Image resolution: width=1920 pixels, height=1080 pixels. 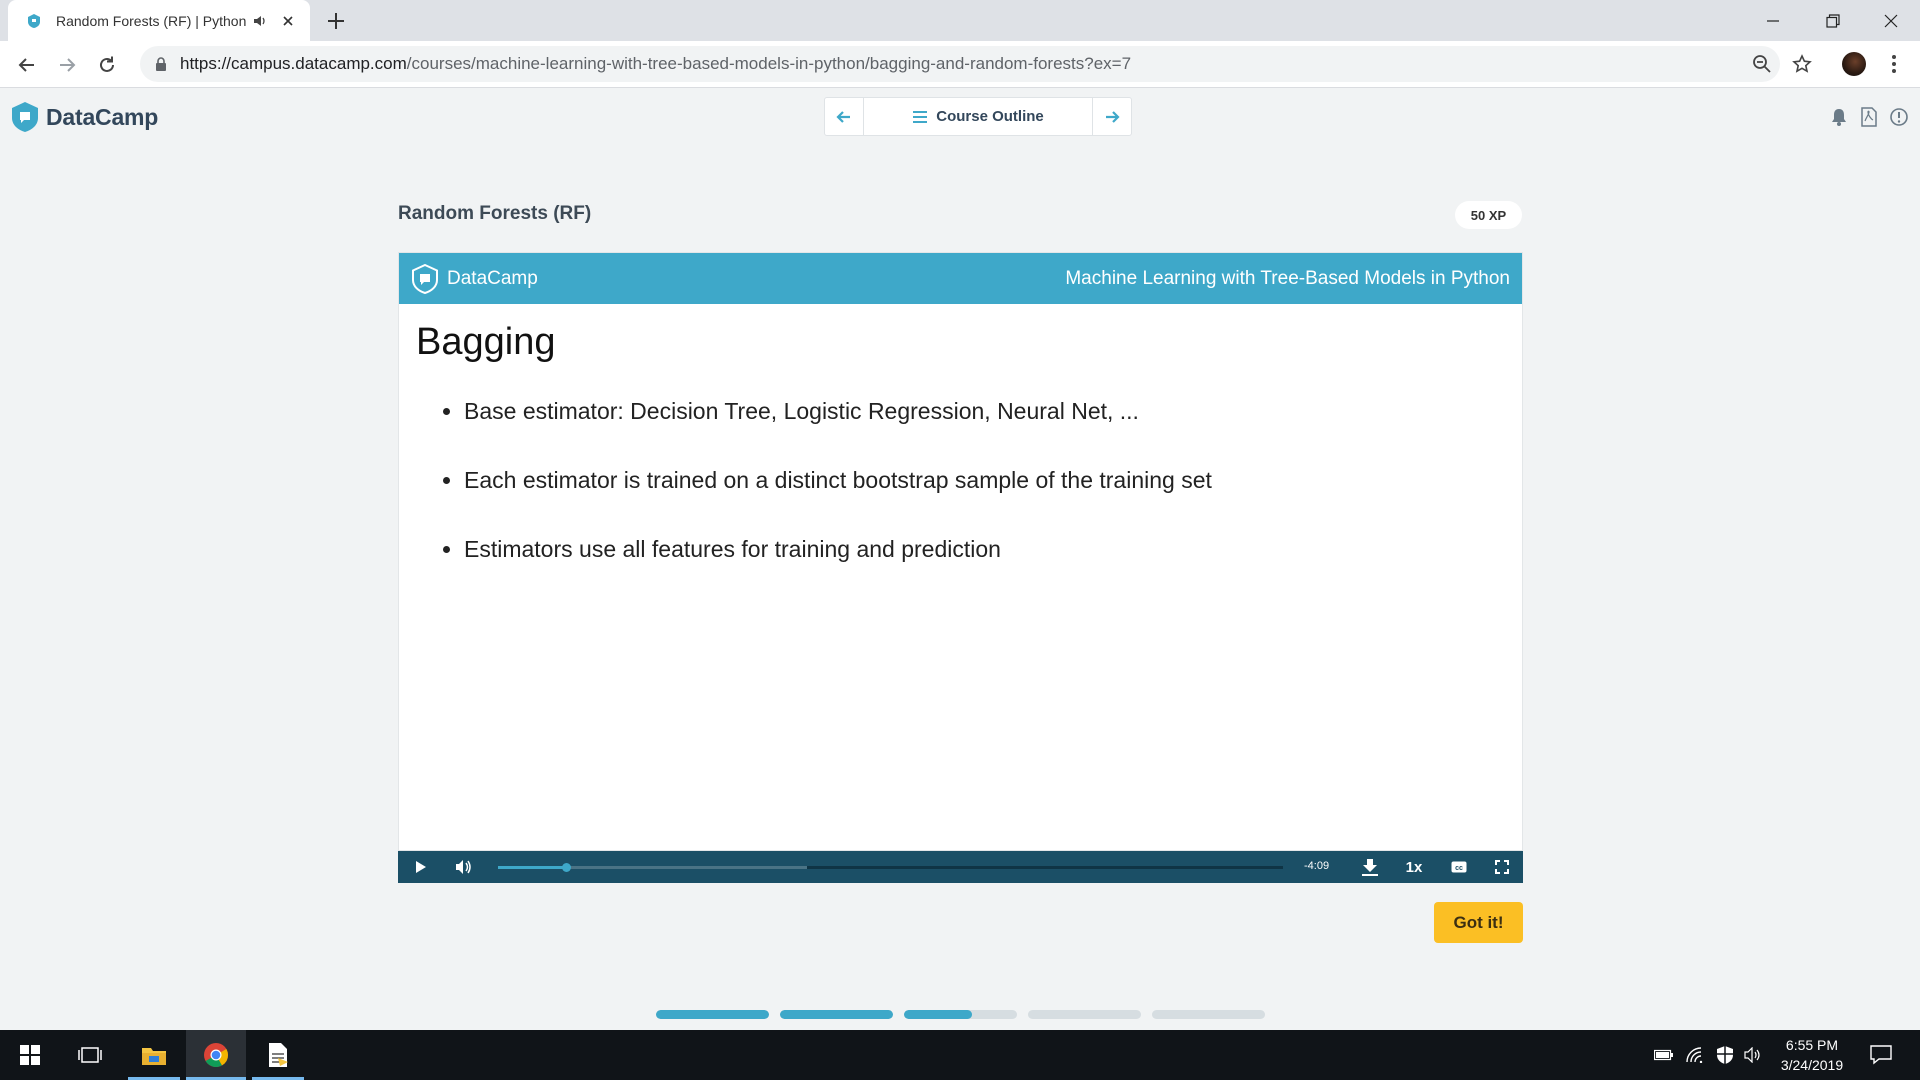 I want to click on zoom-button, so click(x=1762, y=64).